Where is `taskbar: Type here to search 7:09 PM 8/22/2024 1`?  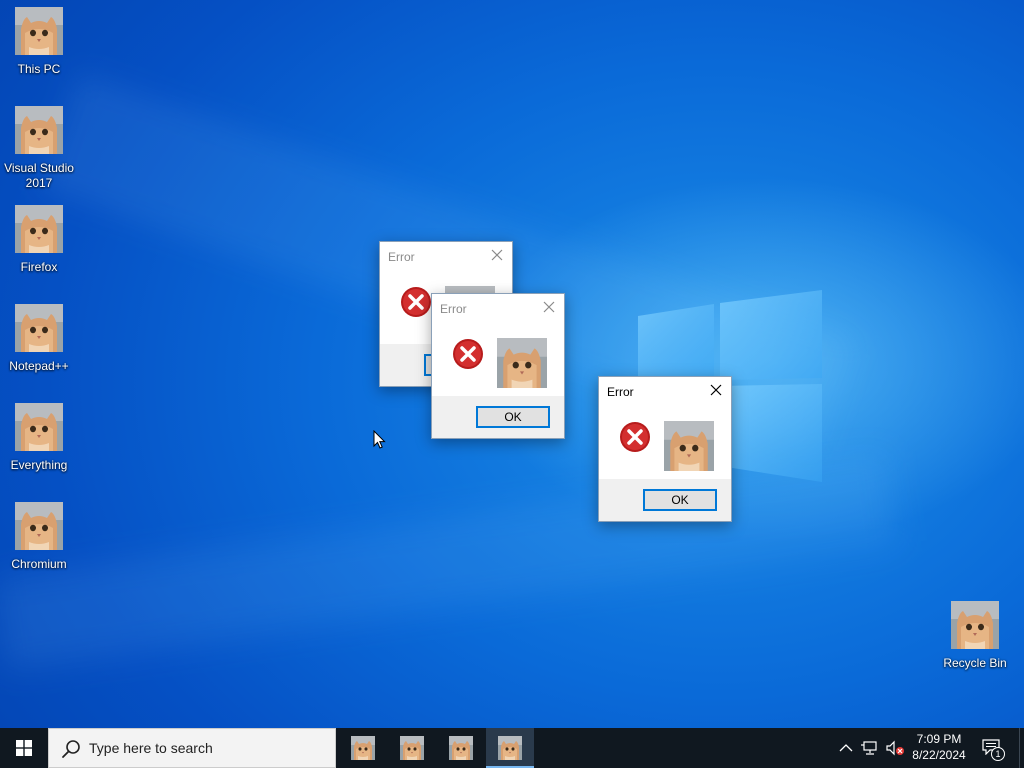 taskbar: Type here to search 7:09 PM 8/22/2024 1 is located at coordinates (512, 748).